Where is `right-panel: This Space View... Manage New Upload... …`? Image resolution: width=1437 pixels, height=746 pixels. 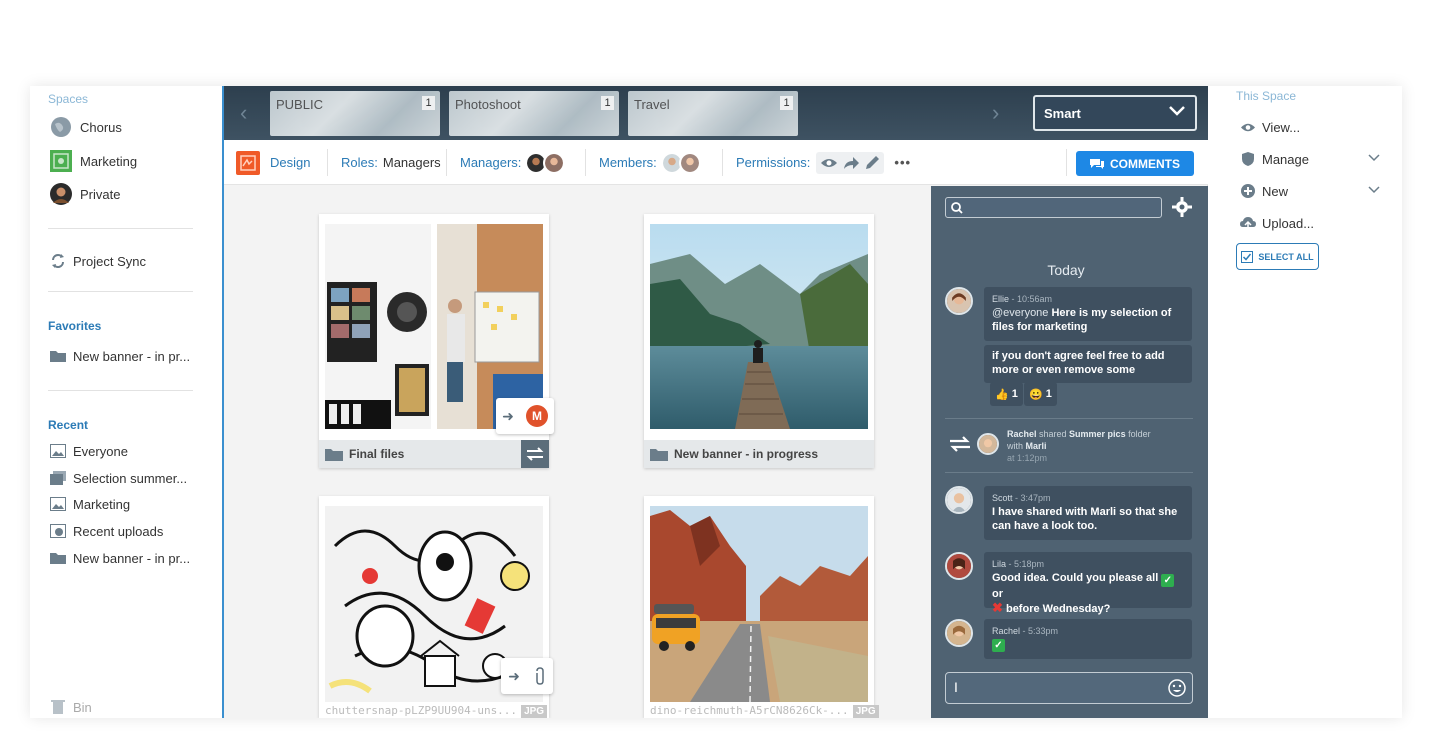 right-panel: This Space View... Manage New Upload... … is located at coordinates (1305, 402).